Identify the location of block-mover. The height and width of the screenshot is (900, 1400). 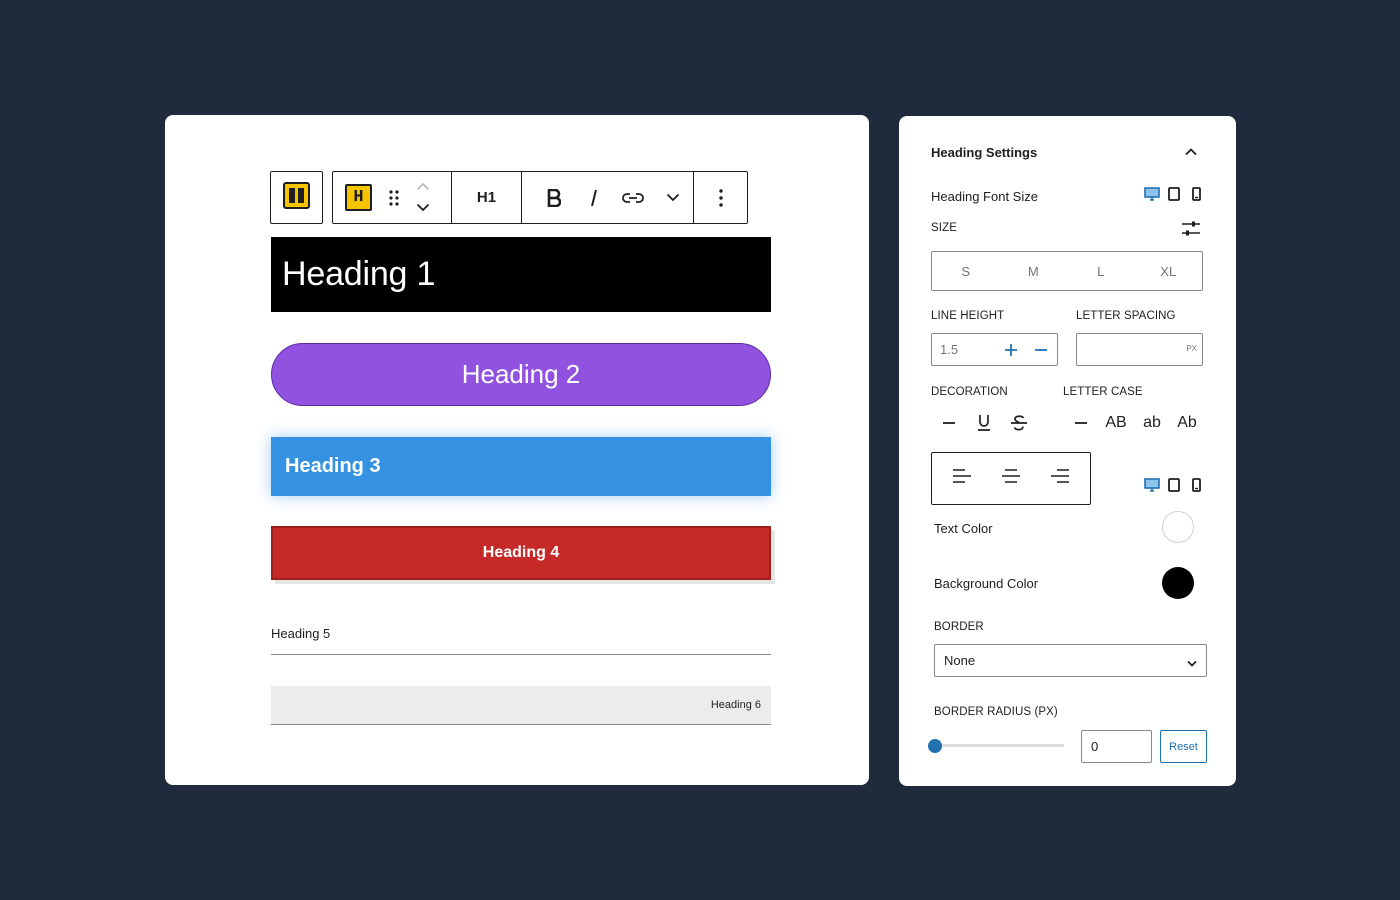
(423, 197).